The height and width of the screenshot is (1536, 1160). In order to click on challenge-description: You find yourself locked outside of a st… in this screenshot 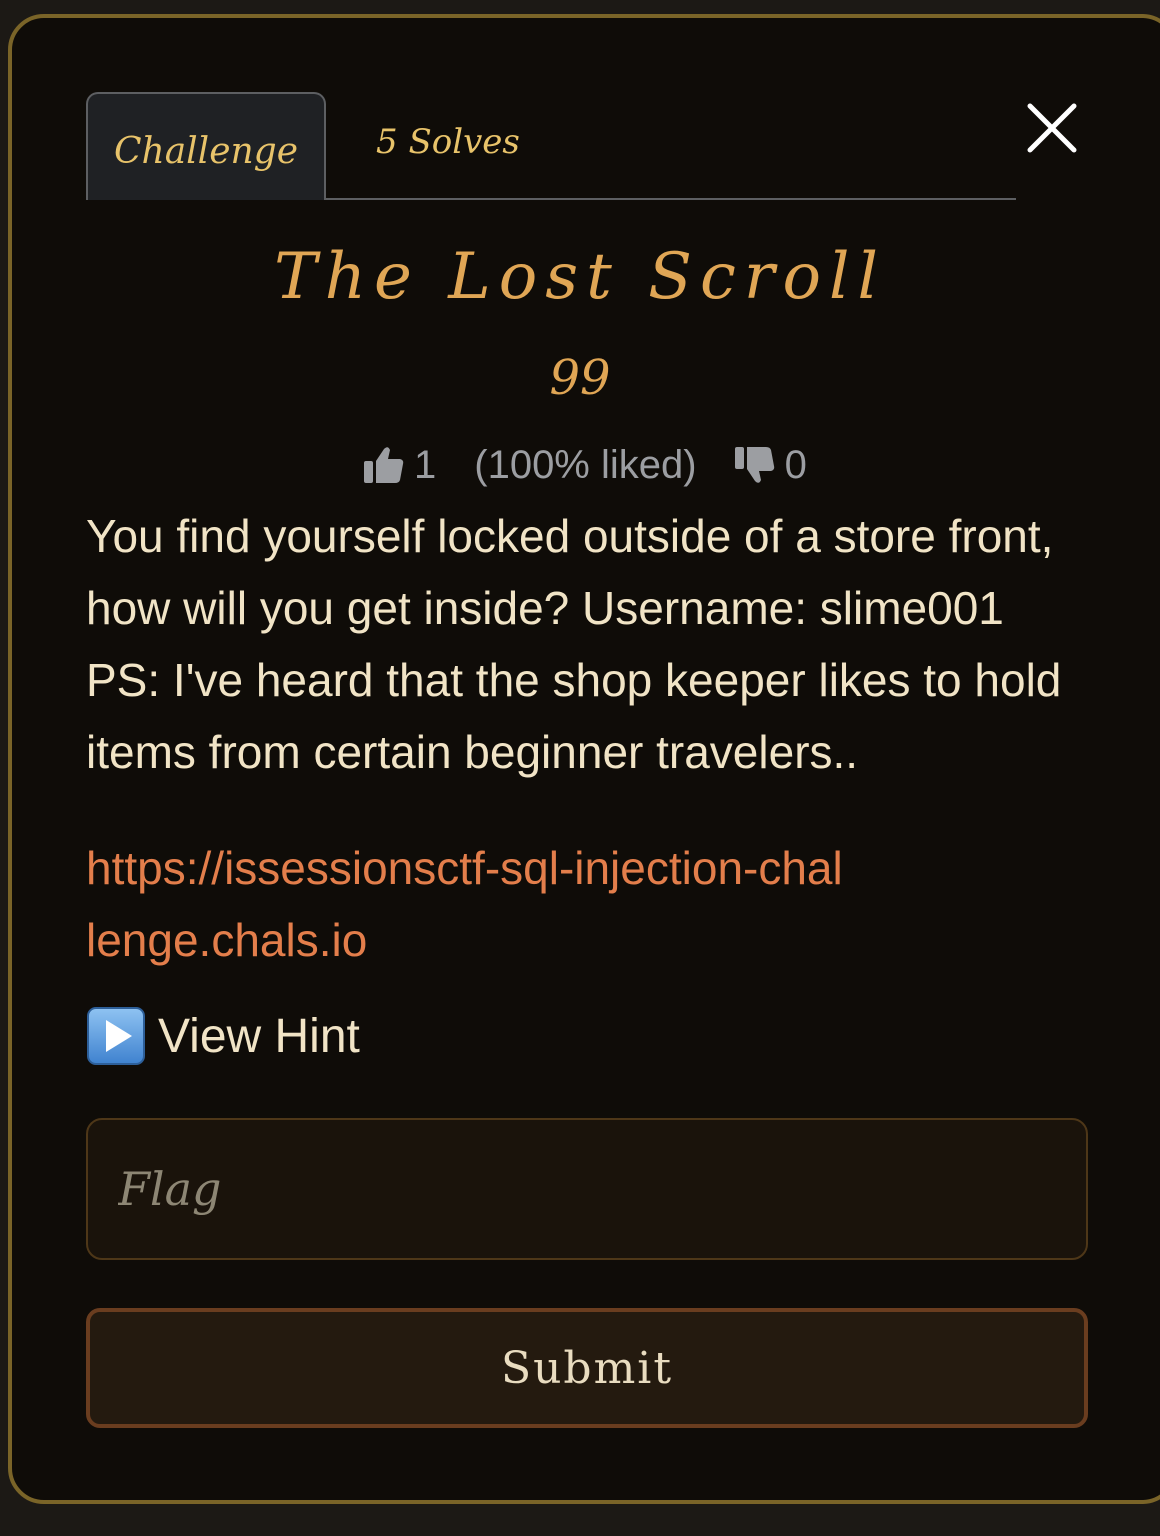, I will do `click(574, 644)`.